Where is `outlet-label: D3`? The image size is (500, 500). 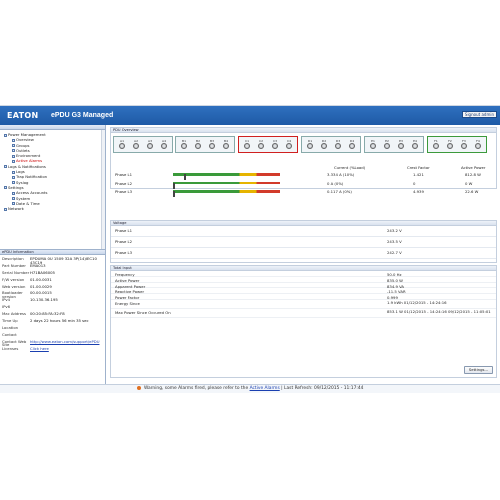
outlet-label: D3 is located at coordinates (338, 141).